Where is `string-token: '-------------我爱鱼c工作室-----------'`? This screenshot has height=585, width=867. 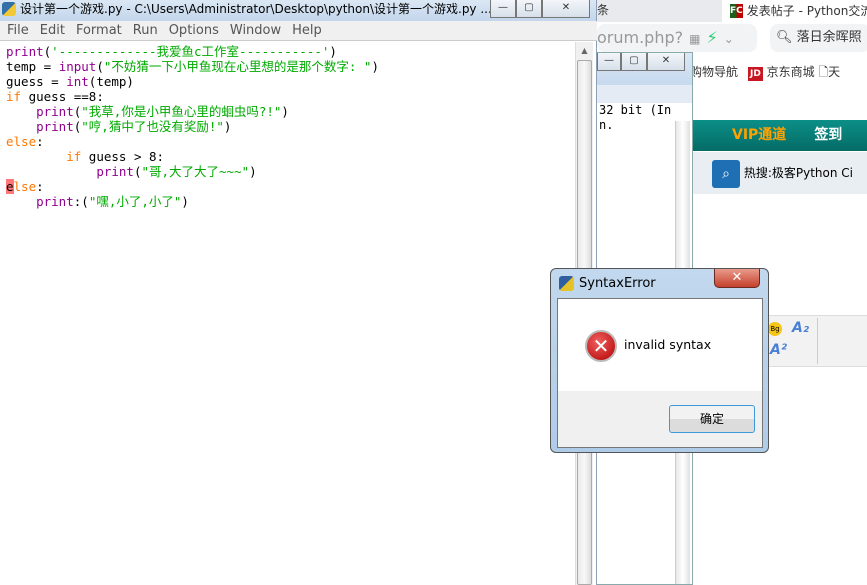
string-token: '-------------我爱鱼c工作室-----------' is located at coordinates (190, 51).